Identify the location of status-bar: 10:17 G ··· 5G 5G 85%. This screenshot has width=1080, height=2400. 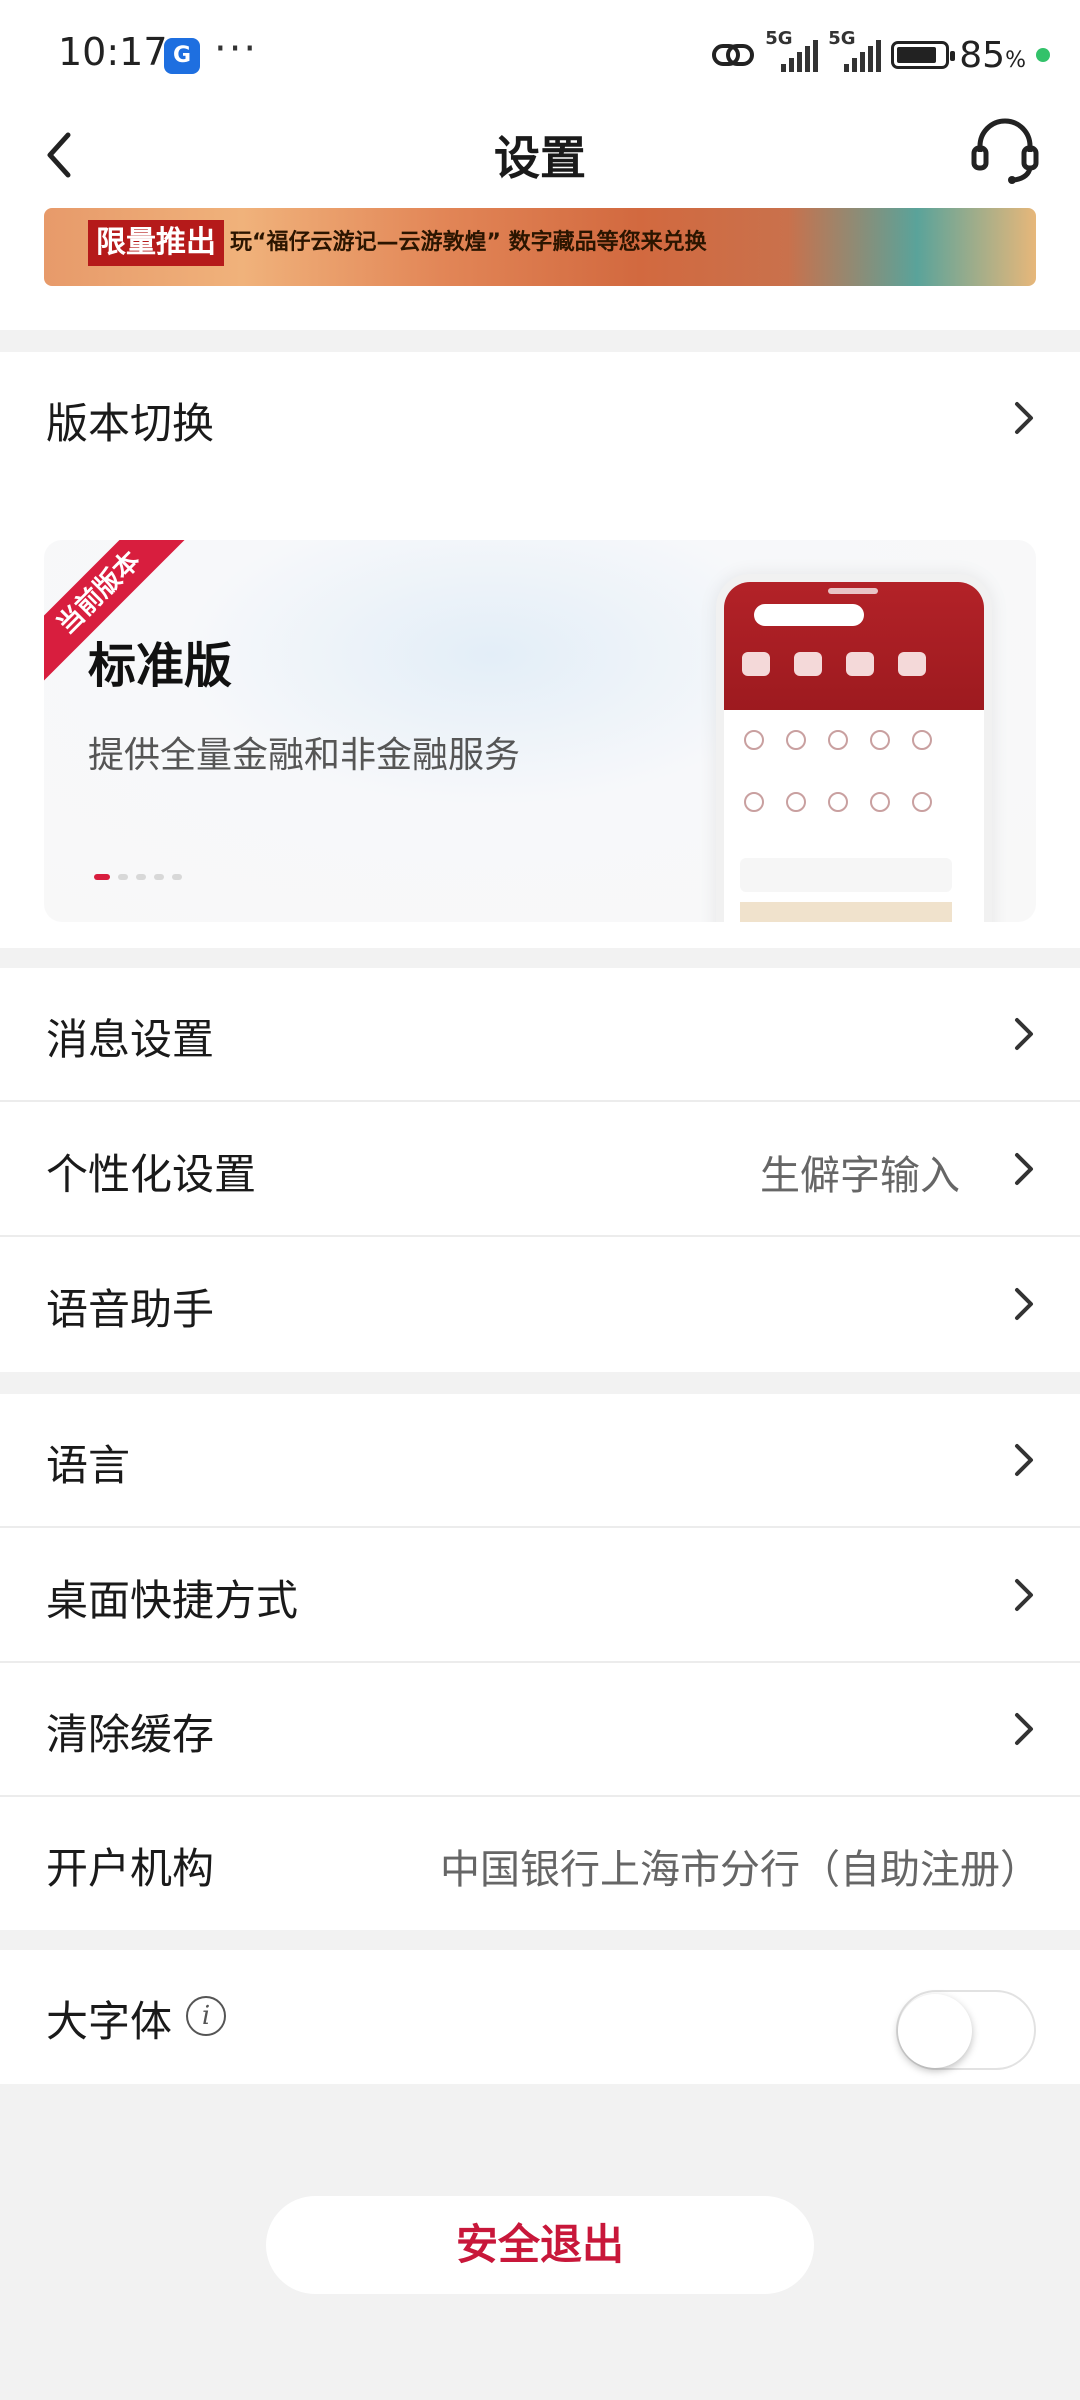
(540, 55).